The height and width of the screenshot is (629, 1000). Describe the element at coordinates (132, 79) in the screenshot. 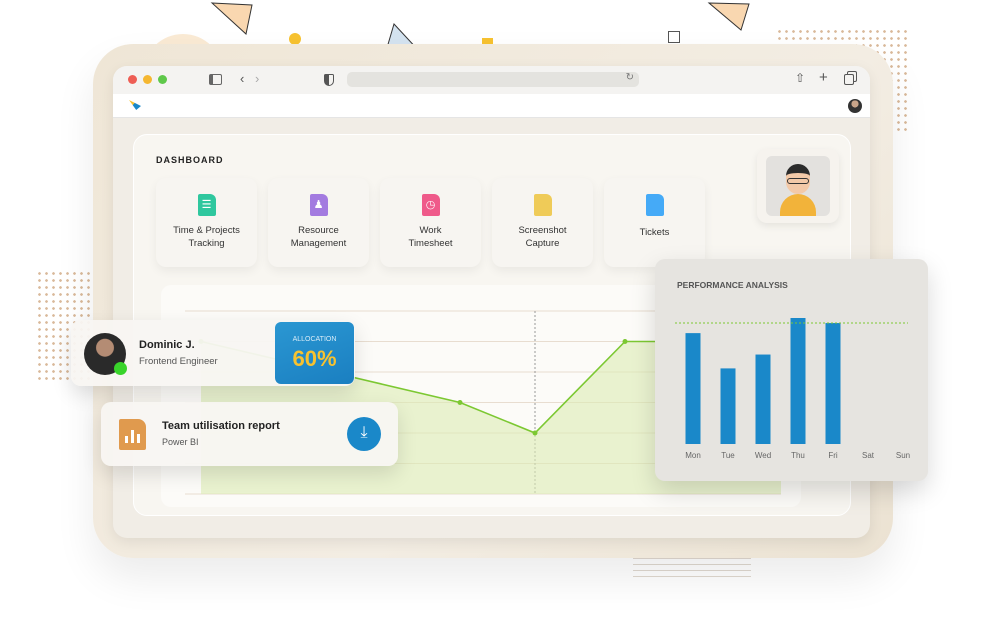

I see `close-window-button` at that location.